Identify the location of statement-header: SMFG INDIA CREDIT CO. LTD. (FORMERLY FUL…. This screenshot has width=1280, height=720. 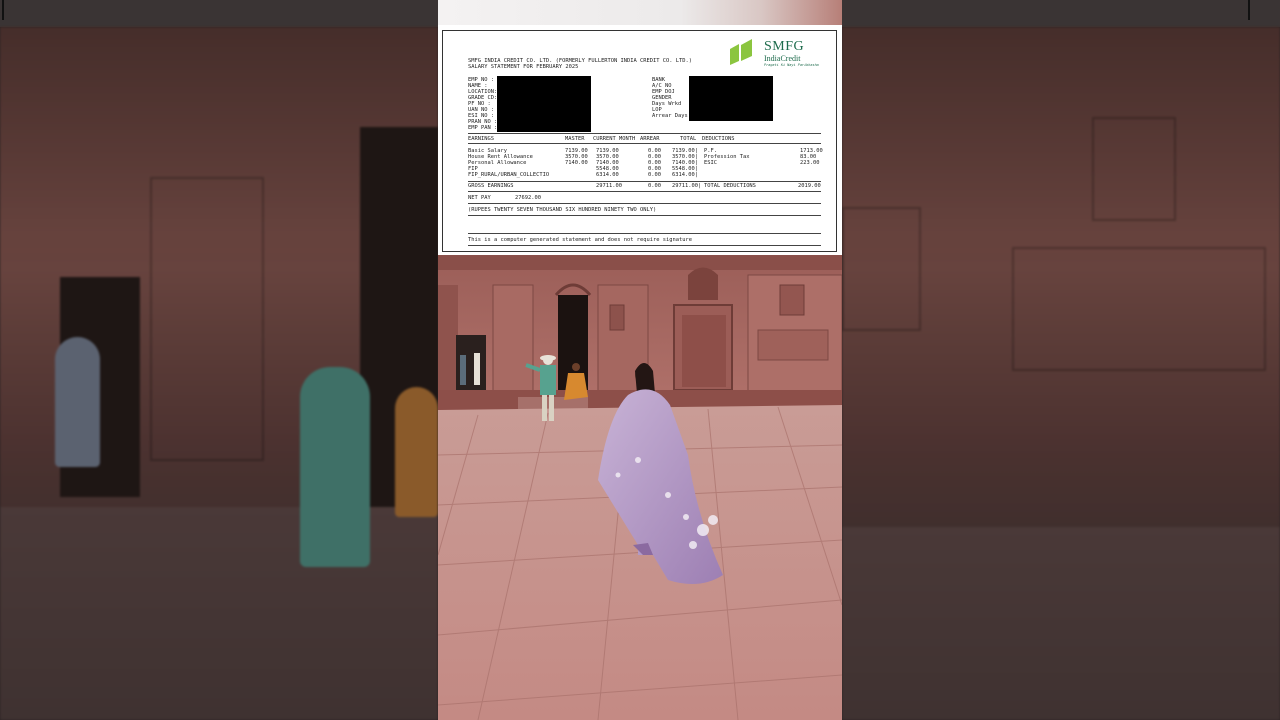
(580, 64).